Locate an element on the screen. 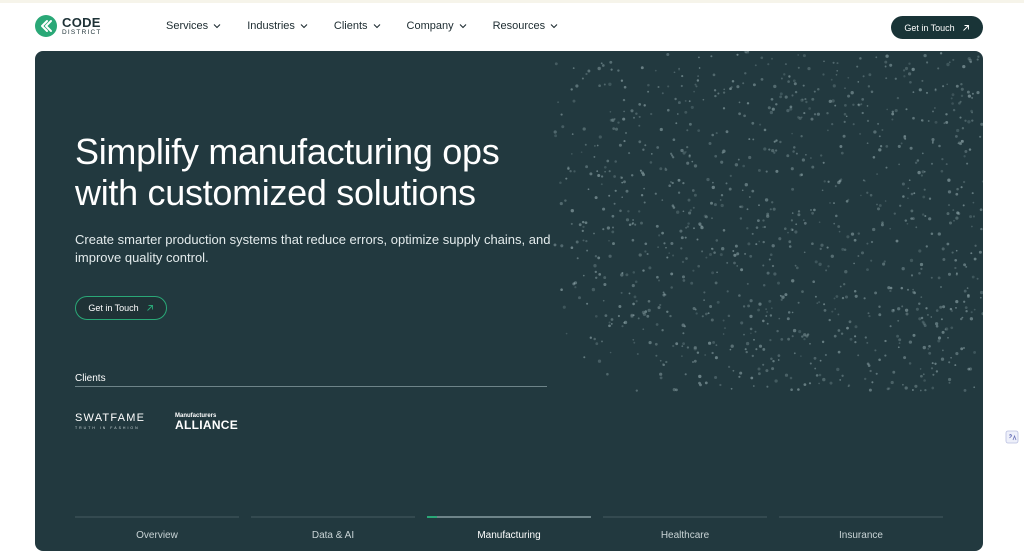 This screenshot has width=1024, height=551. tab-manufacturing: Manufacturing is located at coordinates (509, 531).